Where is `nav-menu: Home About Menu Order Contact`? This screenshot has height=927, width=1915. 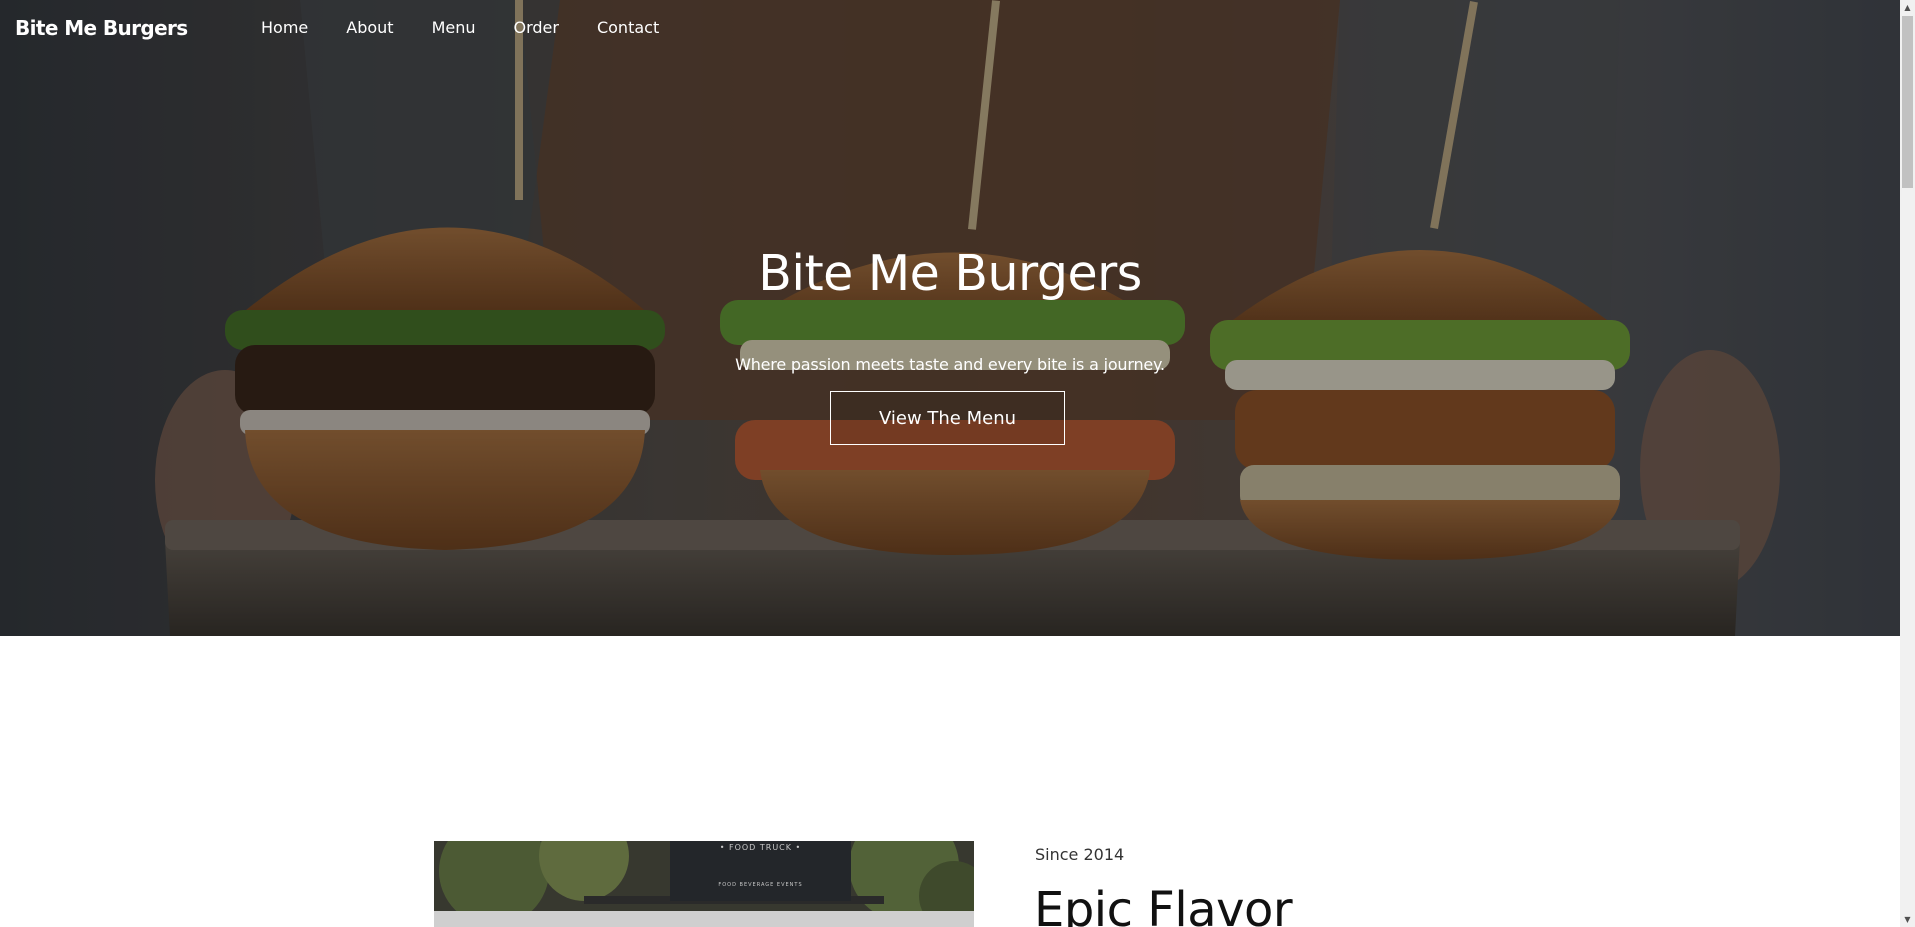
nav-menu: Home About Menu Order Contact is located at coordinates (479, 27).